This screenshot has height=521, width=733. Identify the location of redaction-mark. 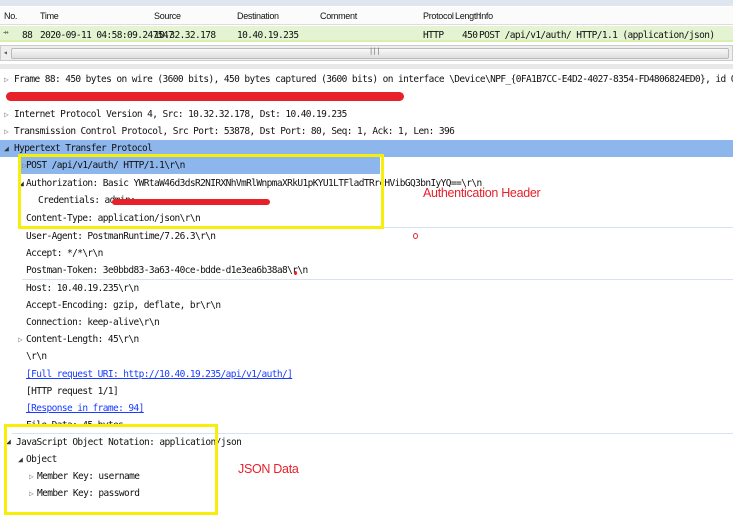
(205, 96).